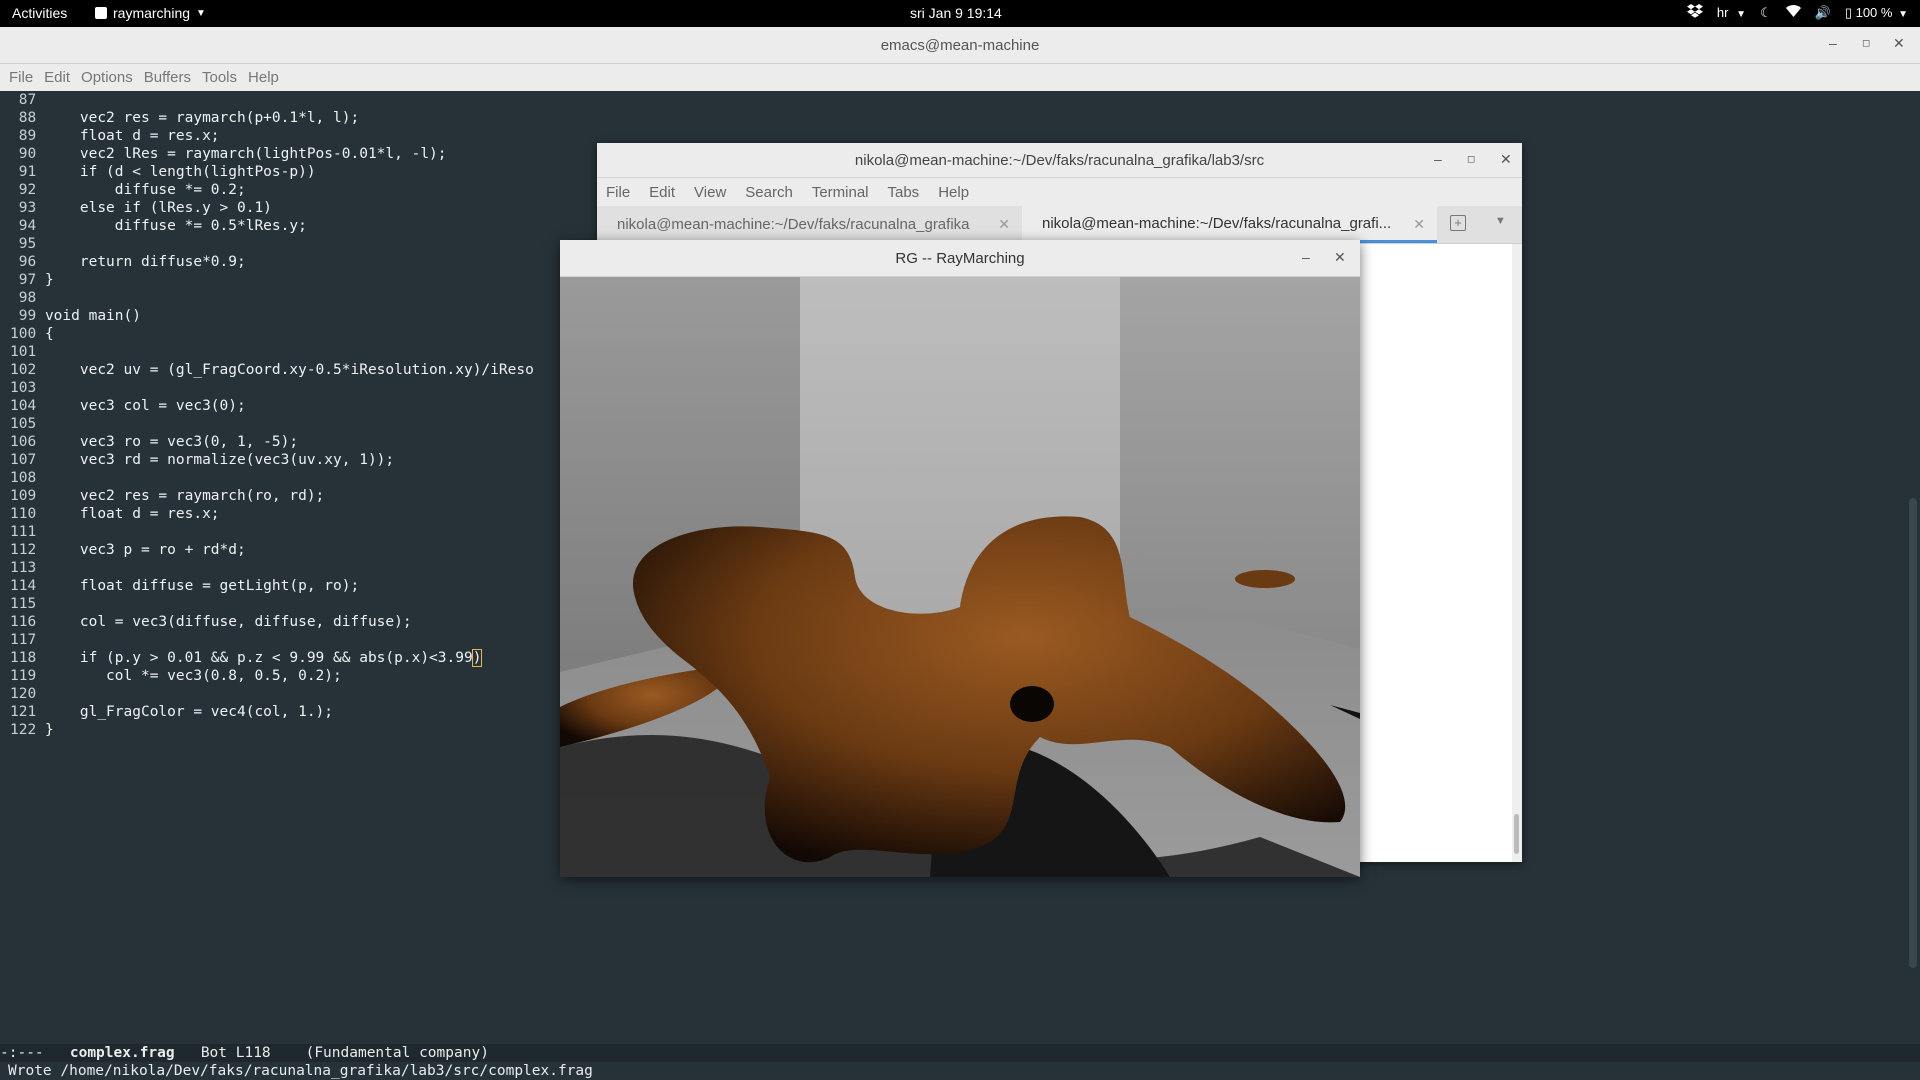  I want to click on emacs-menu-options: Options, so click(107, 77).